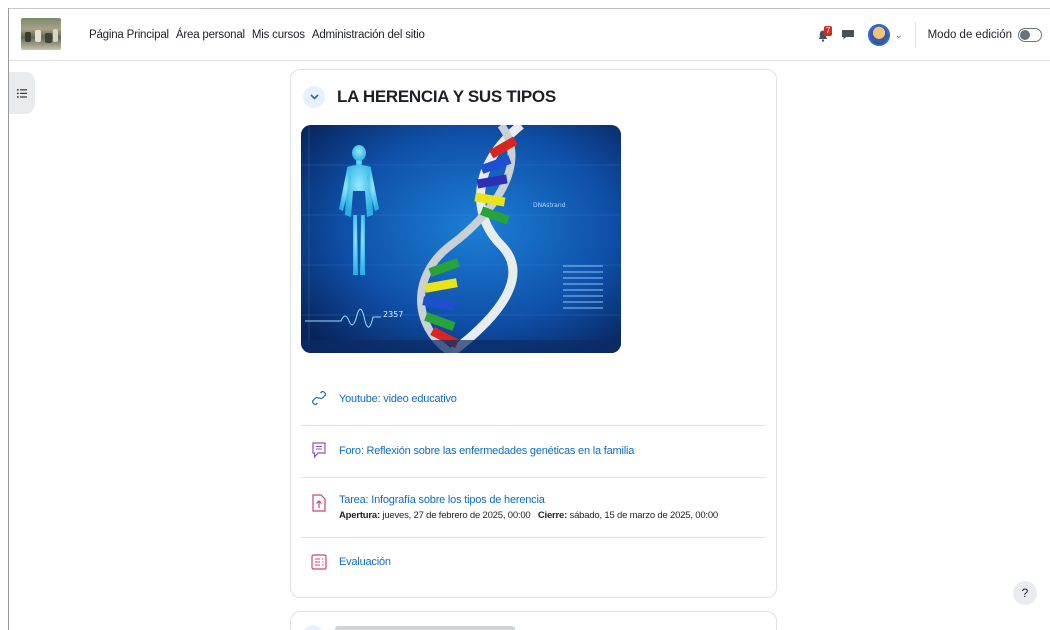 The image size is (1050, 630). Describe the element at coordinates (848, 35) in the screenshot. I see `messages-icon` at that location.